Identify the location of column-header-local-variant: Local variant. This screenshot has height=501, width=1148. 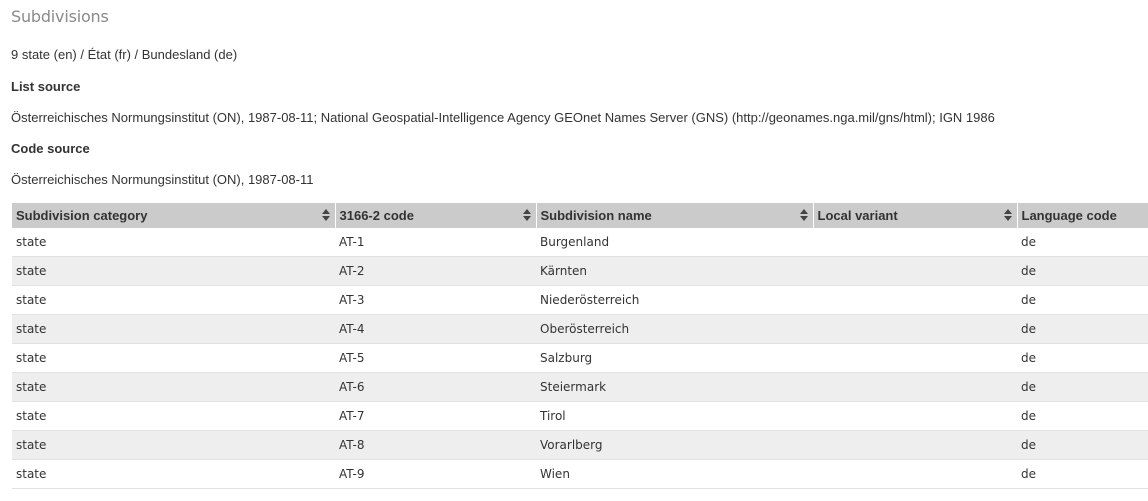
(915, 215).